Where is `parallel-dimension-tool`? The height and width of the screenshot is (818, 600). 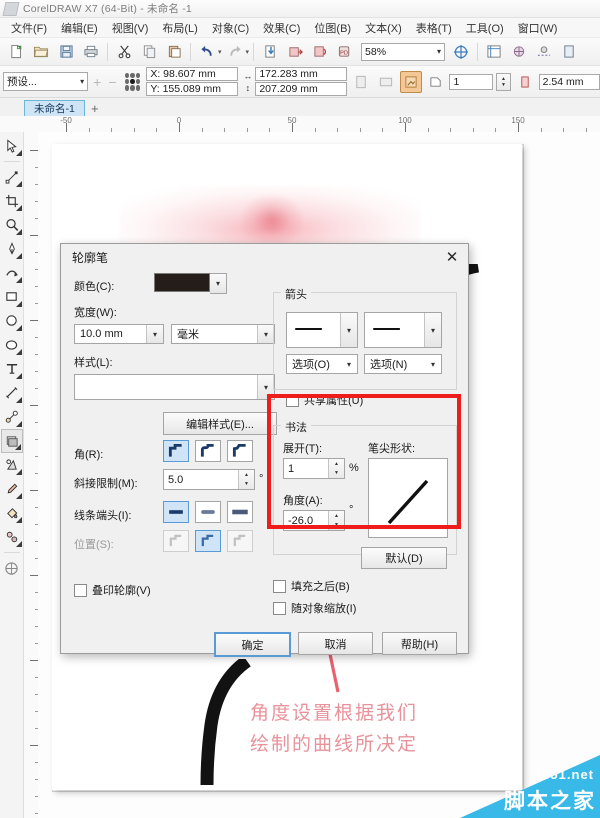 parallel-dimension-tool is located at coordinates (12, 393).